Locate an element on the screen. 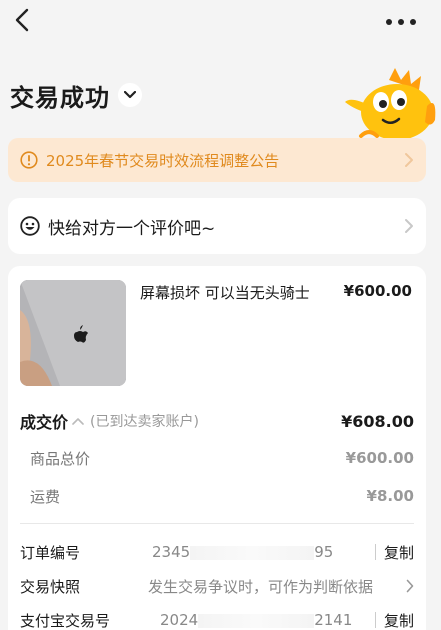  chevron-up-icon is located at coordinates (78, 421).